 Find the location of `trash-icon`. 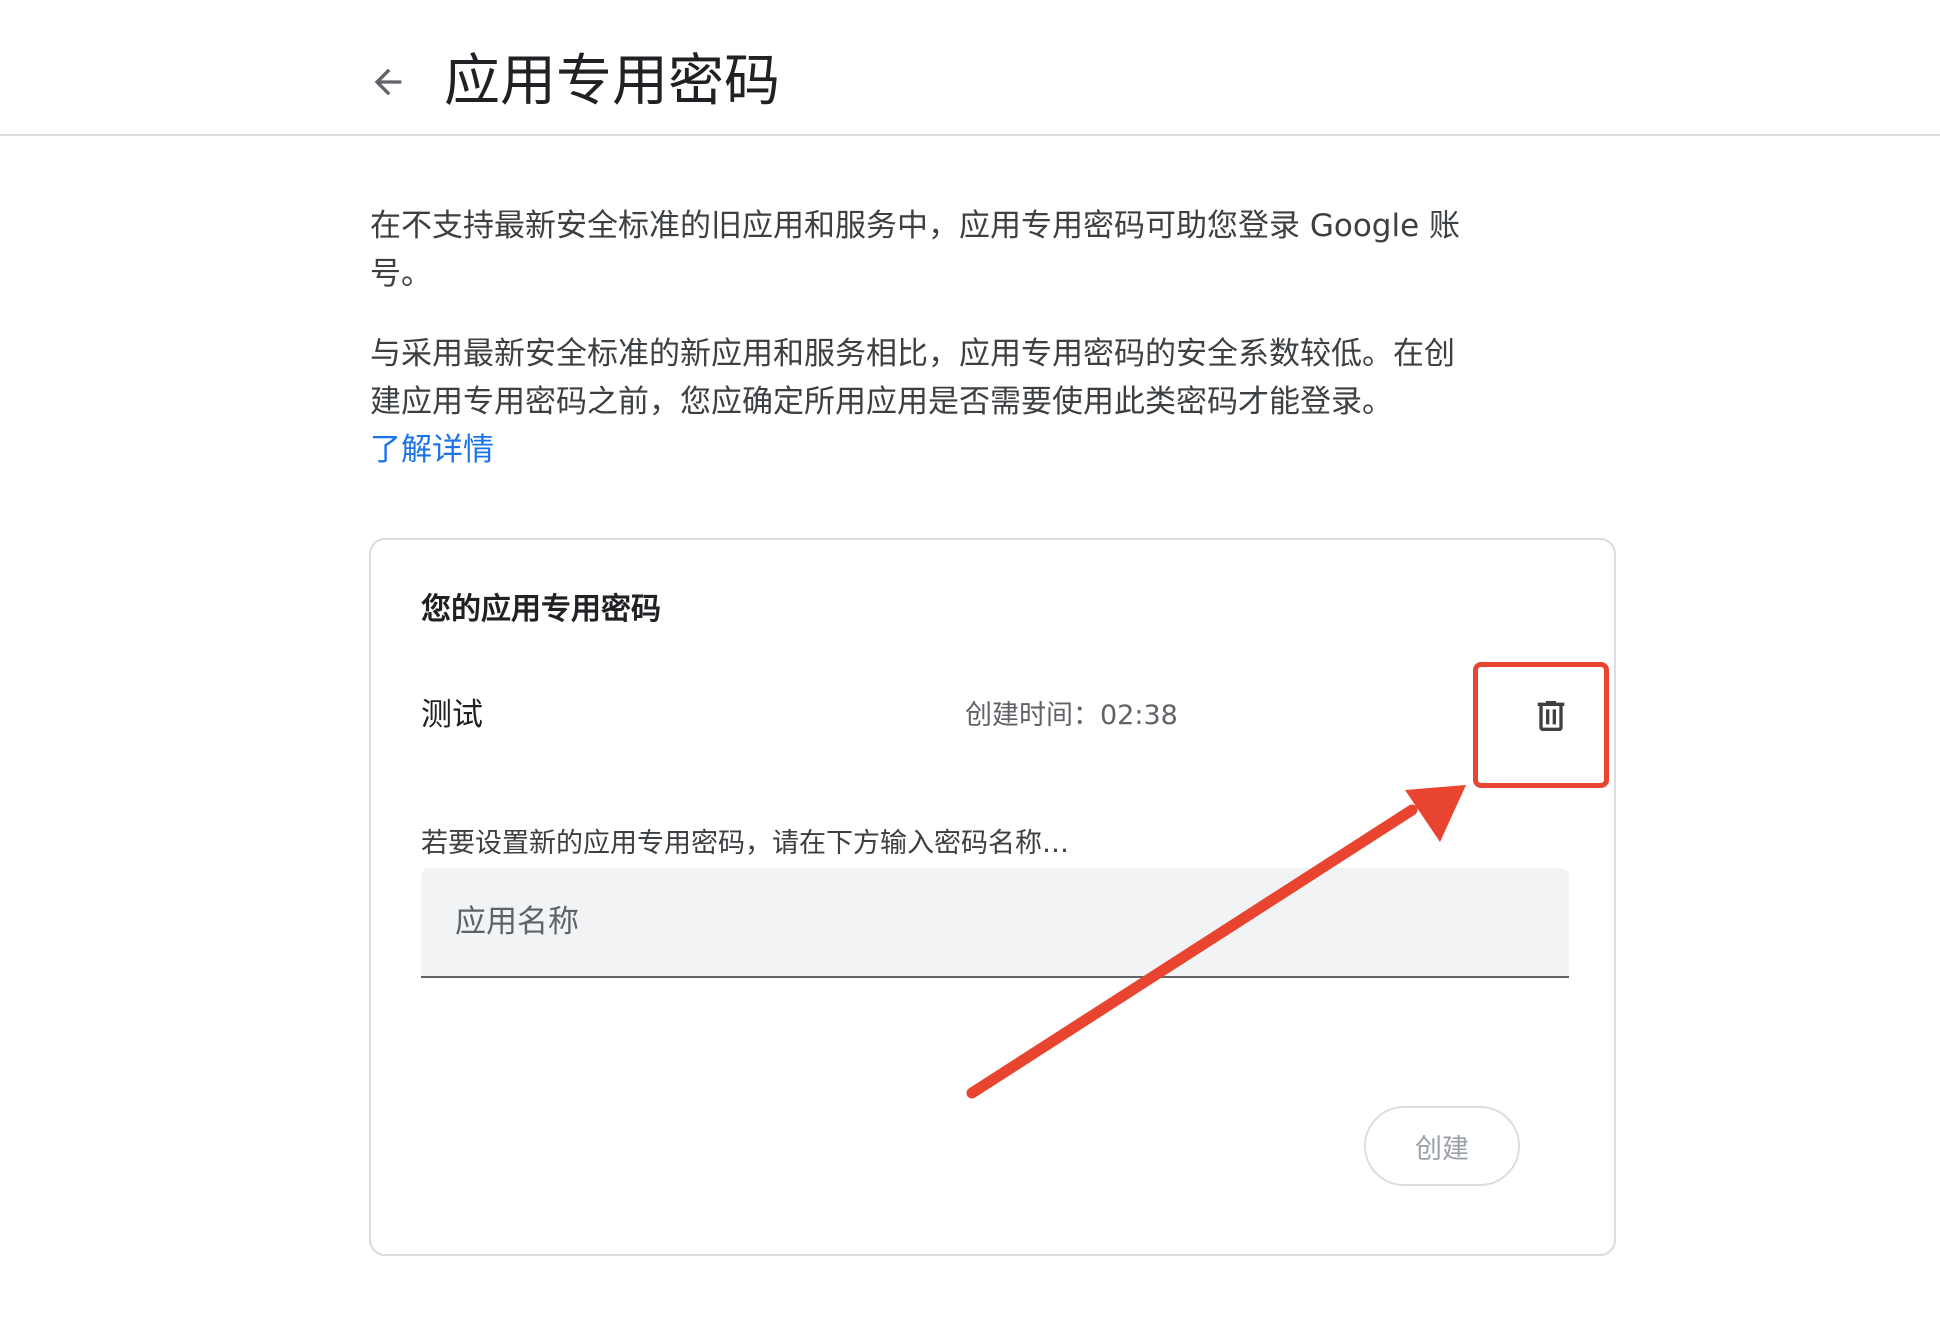

trash-icon is located at coordinates (1551, 716).